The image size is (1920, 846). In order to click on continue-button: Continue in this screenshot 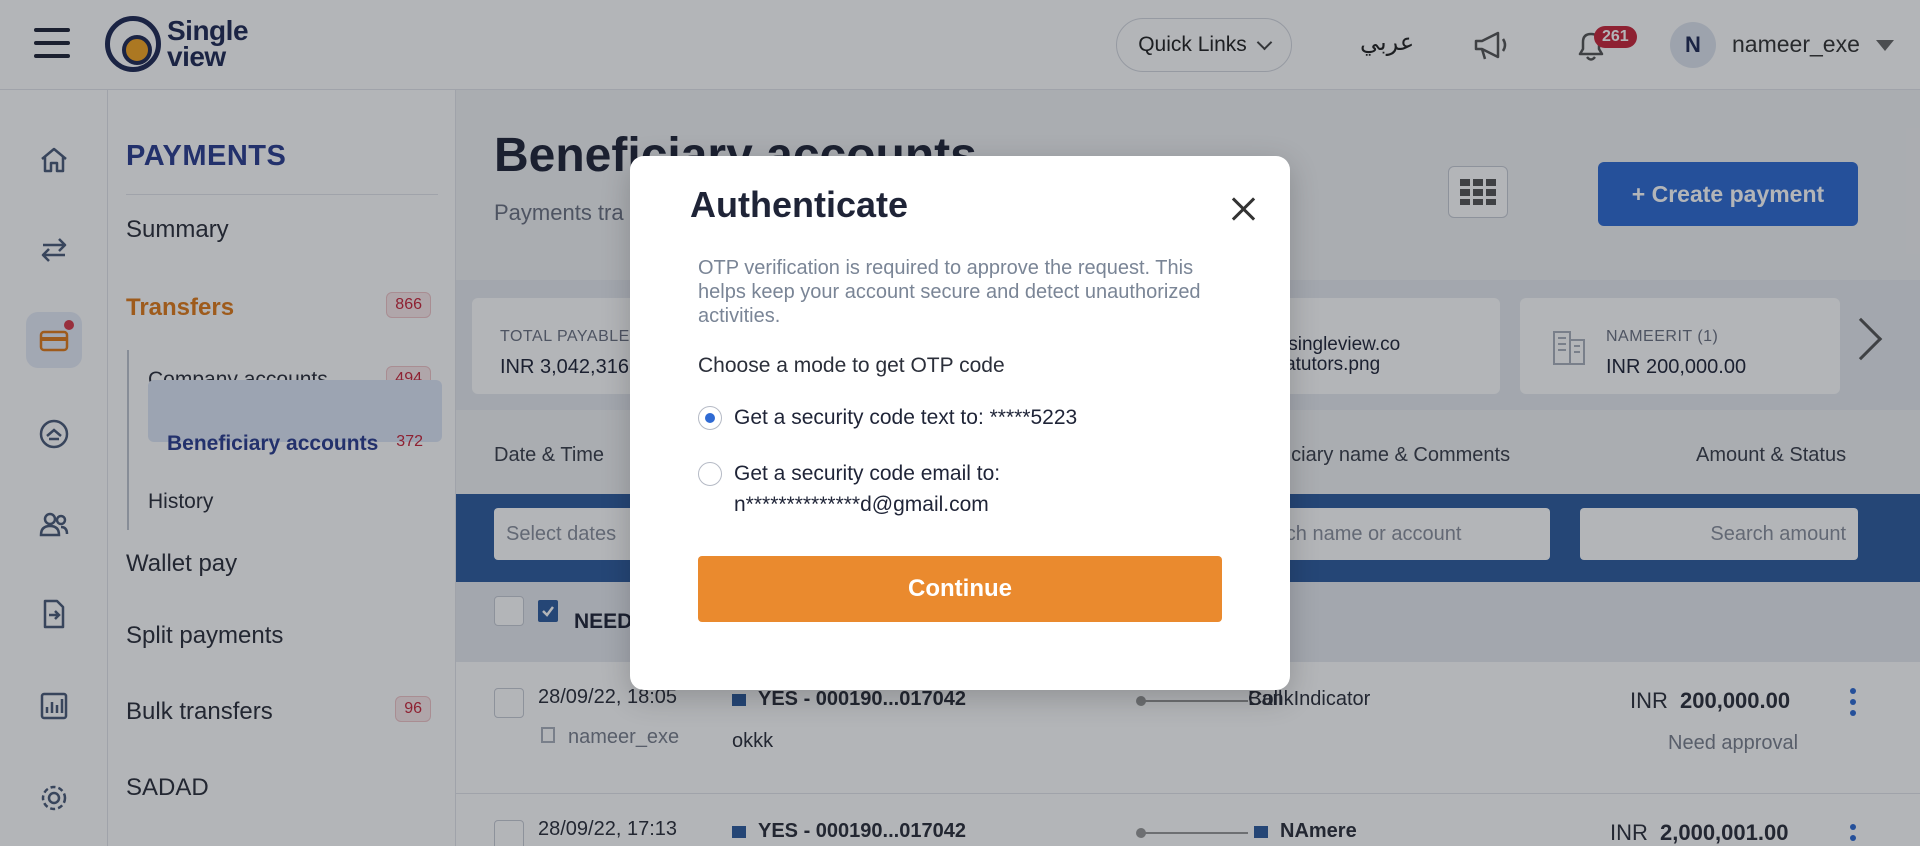, I will do `click(960, 589)`.